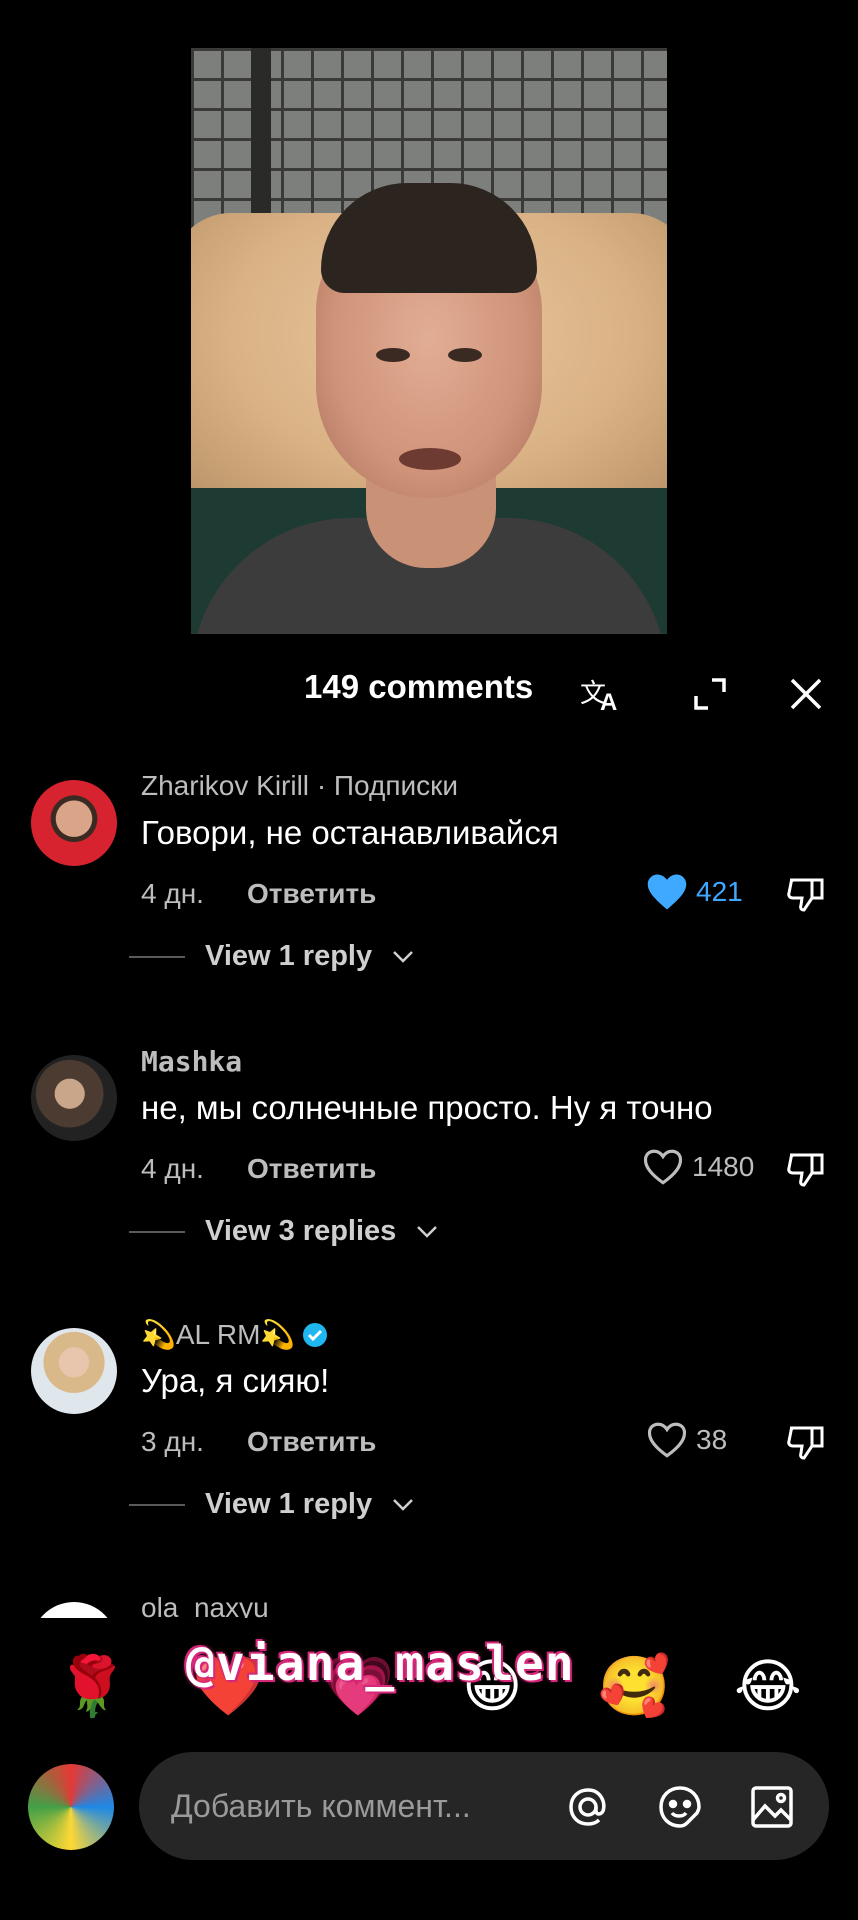  Describe the element at coordinates (768, 1686) in the screenshot. I see `reaction-laugh: 😂` at that location.